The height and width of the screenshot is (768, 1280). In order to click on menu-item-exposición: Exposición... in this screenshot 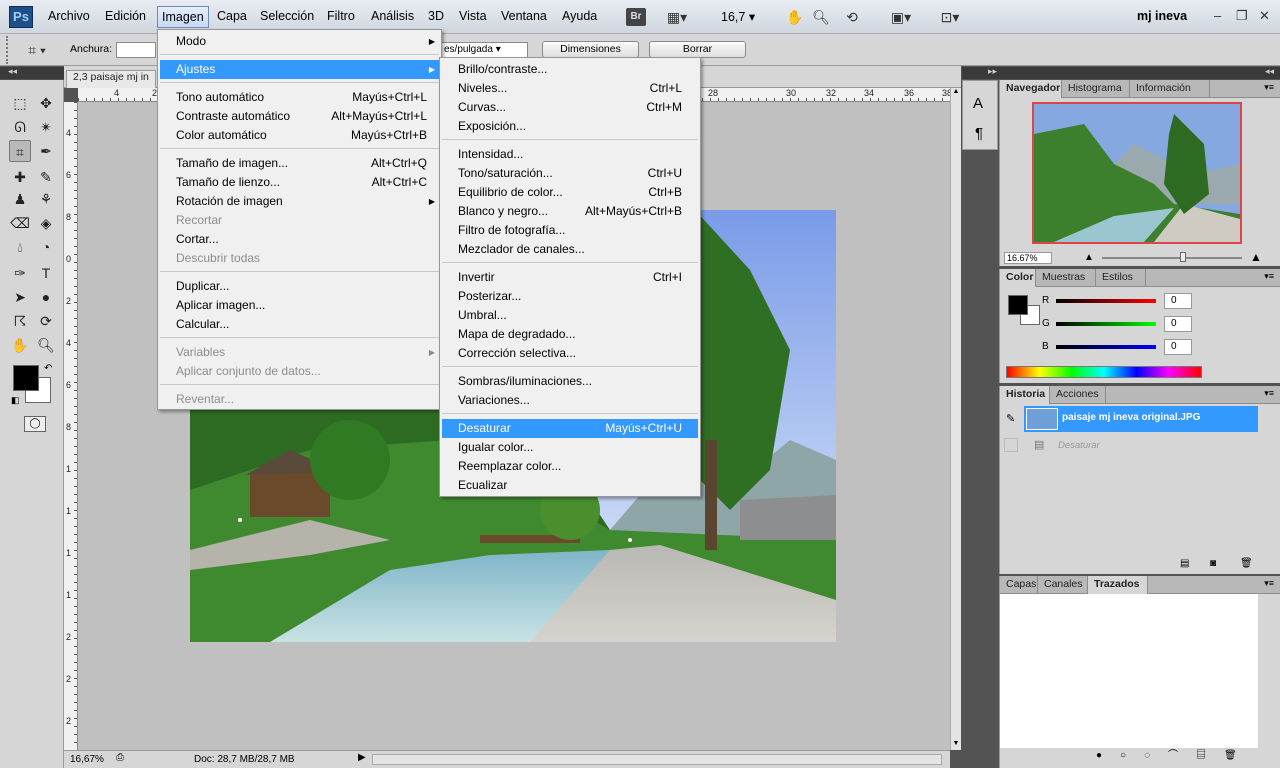, I will do `click(570, 126)`.